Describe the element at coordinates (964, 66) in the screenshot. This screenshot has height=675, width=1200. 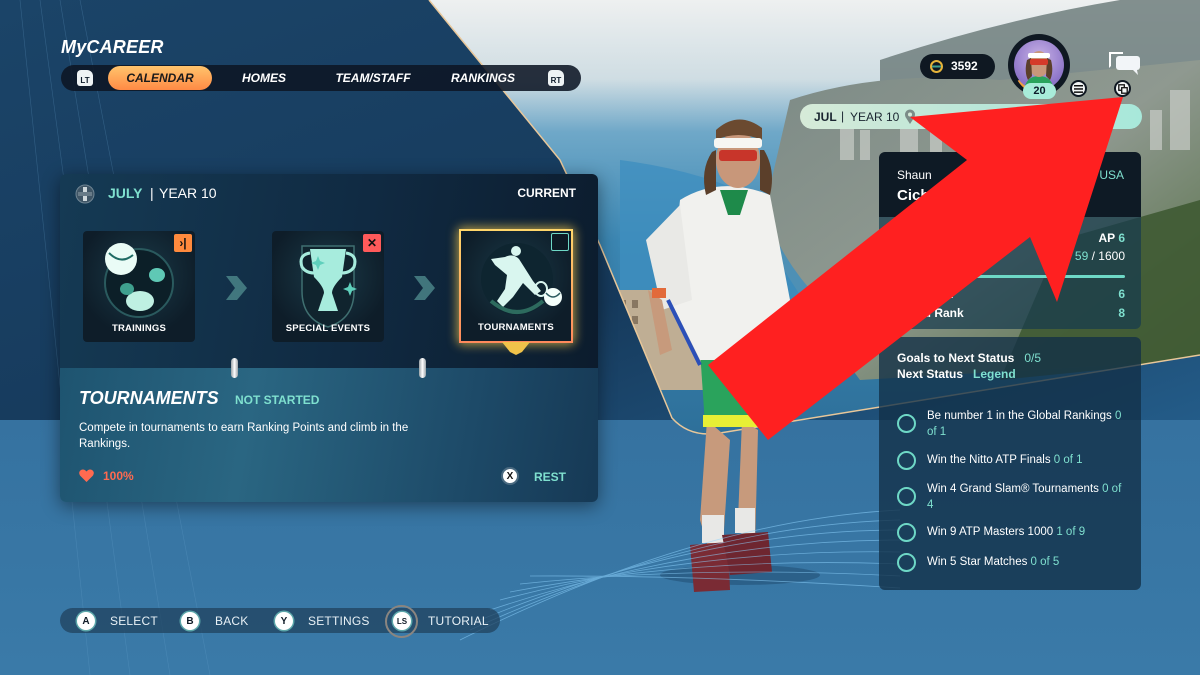
I see `coin-value: 3592` at that location.